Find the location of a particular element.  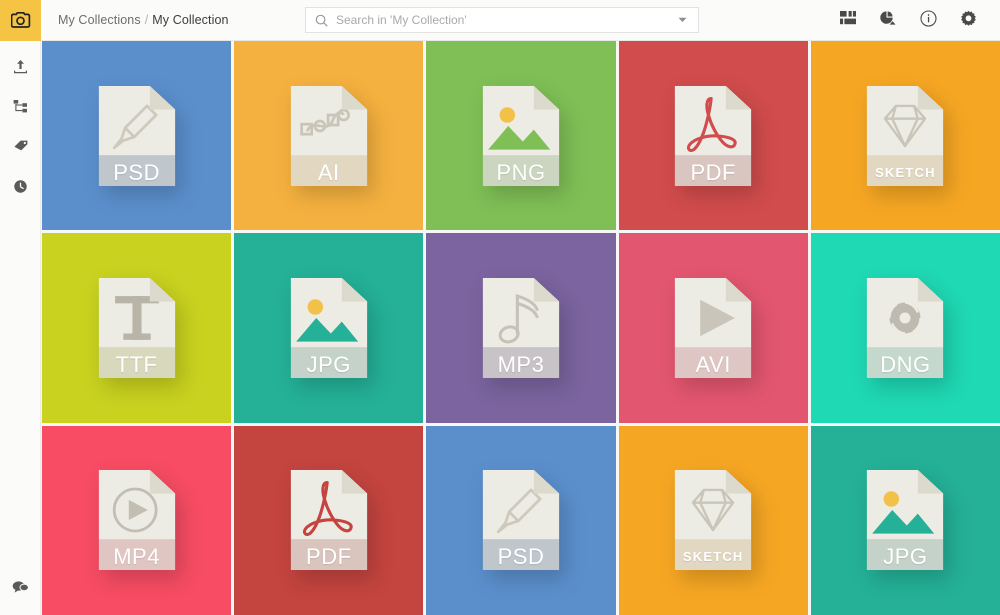

breadcrumb-current: My Collection is located at coordinates (190, 20).